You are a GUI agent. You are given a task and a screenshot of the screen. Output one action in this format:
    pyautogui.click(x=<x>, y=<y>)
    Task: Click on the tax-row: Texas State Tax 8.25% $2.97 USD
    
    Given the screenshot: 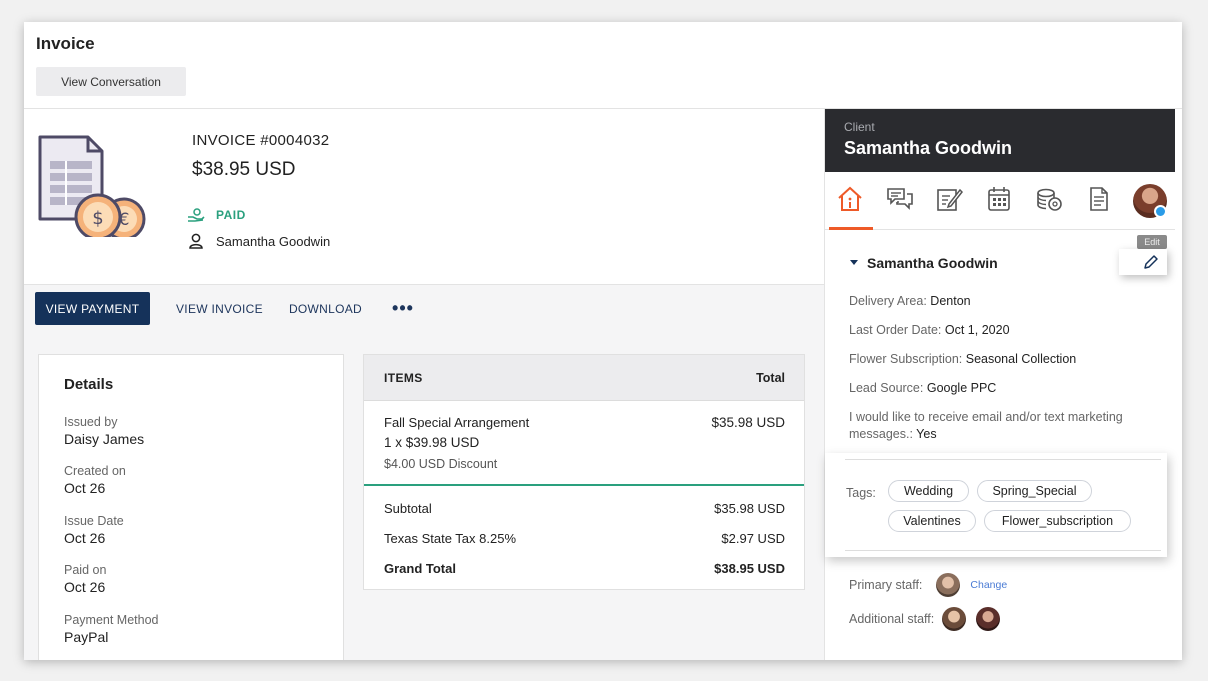 What is the action you would take?
    pyautogui.click(x=584, y=538)
    